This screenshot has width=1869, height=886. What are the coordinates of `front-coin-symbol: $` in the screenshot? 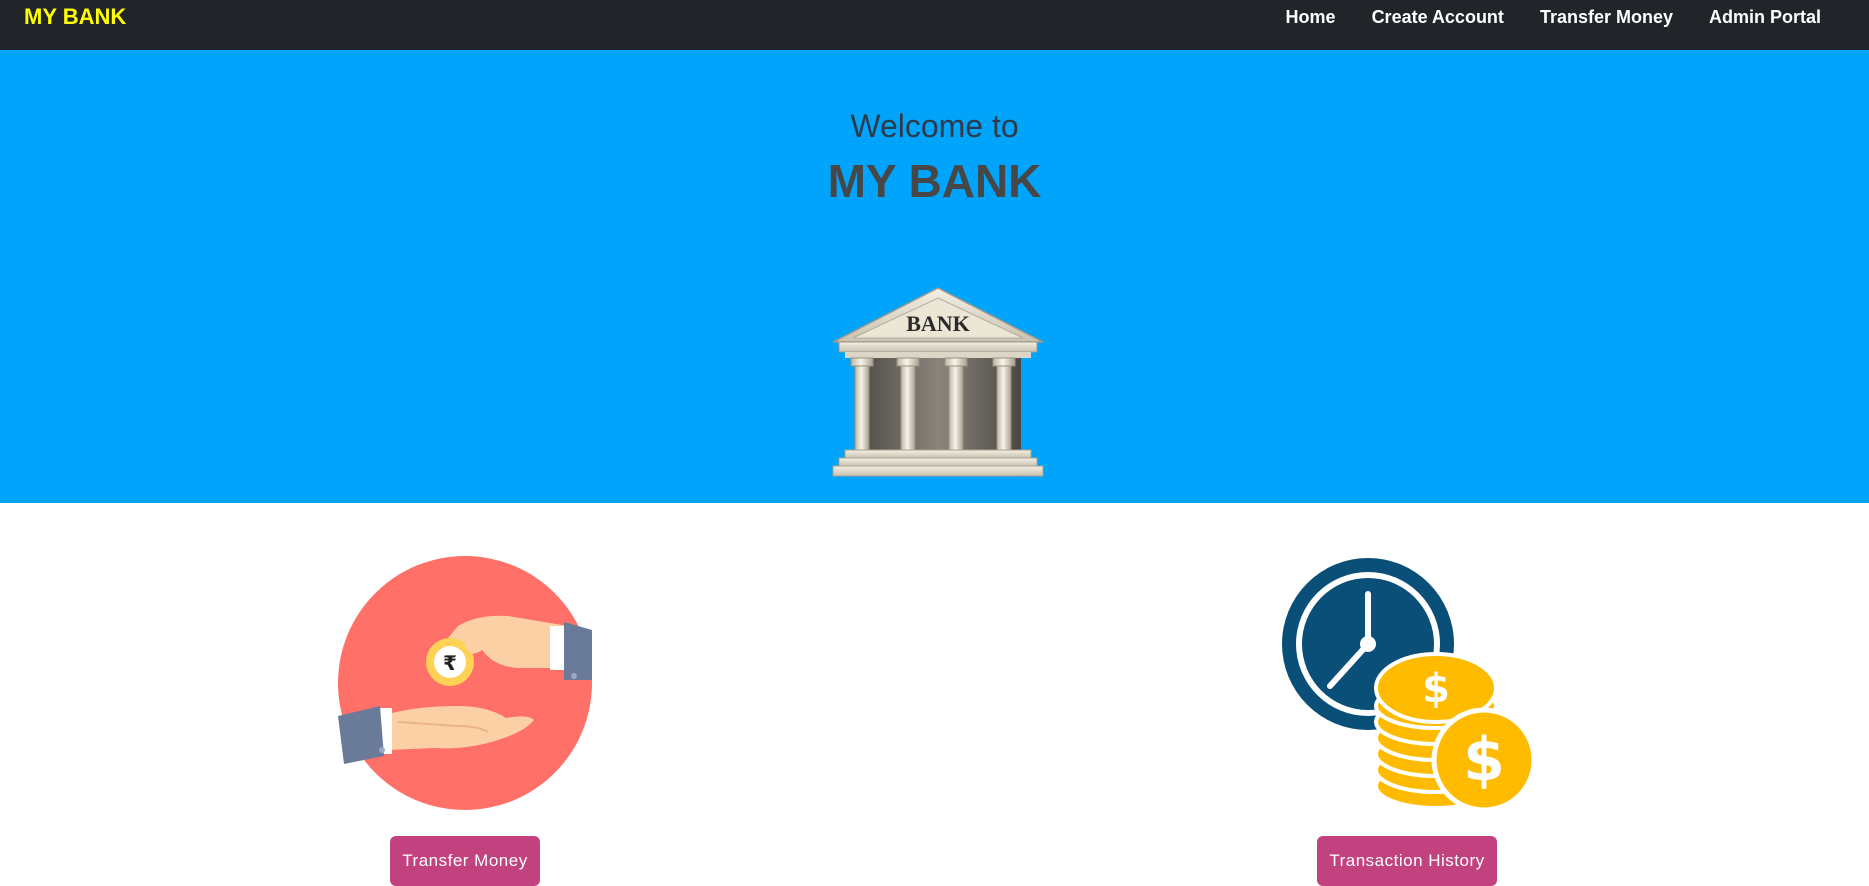 It's located at (1484, 760).